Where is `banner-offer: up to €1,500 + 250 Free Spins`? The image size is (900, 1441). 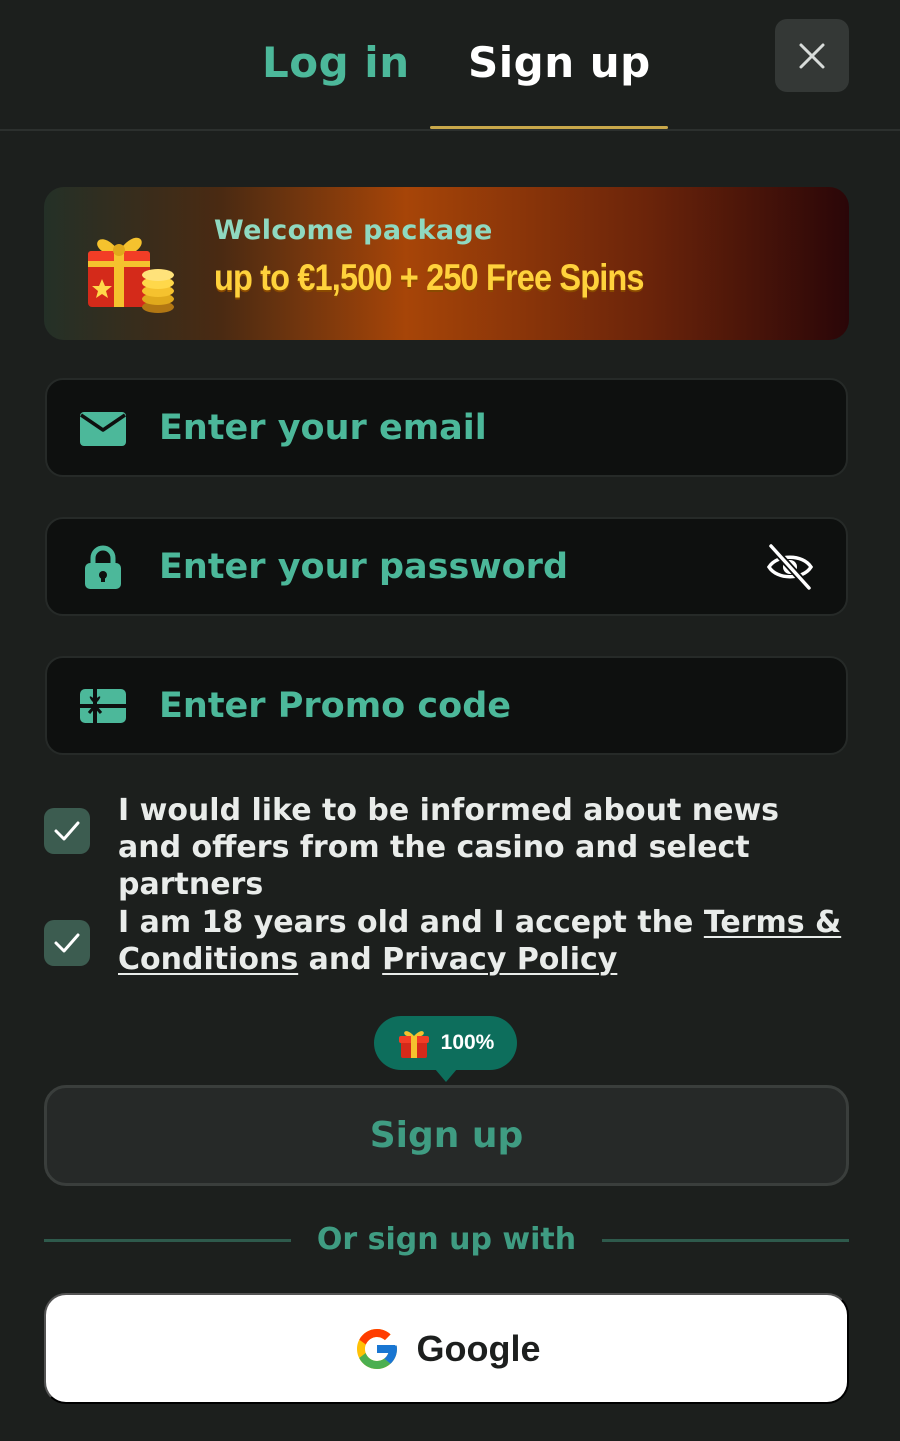 banner-offer: up to €1,500 + 250 Free Spins is located at coordinates (429, 277).